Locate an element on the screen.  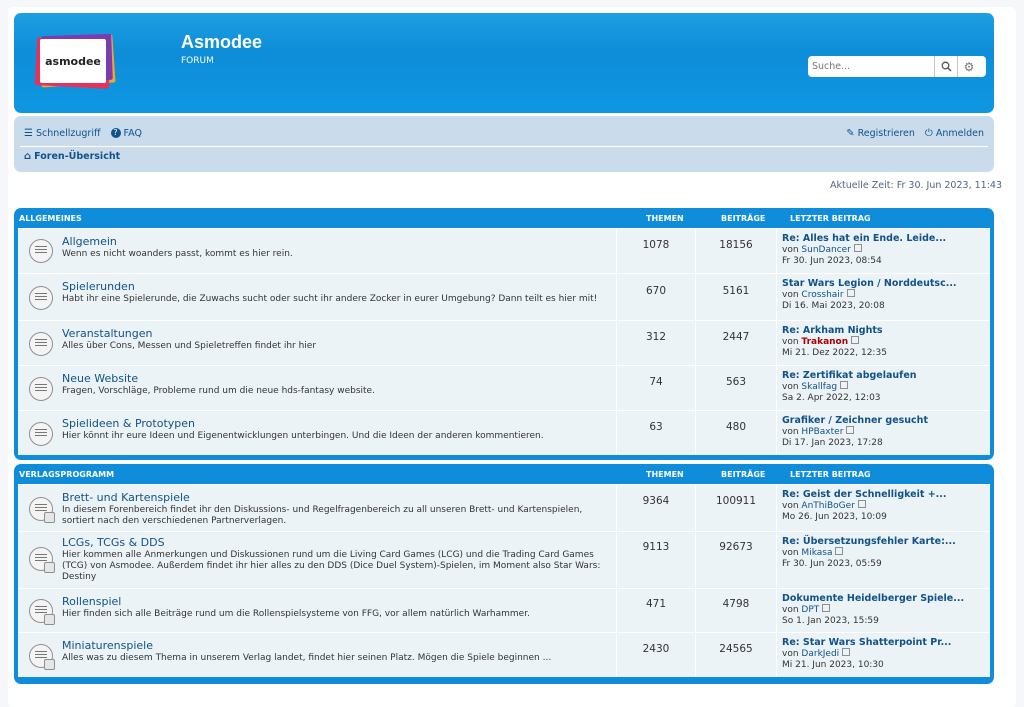
last-post-author: SunDancer is located at coordinates (825, 250).